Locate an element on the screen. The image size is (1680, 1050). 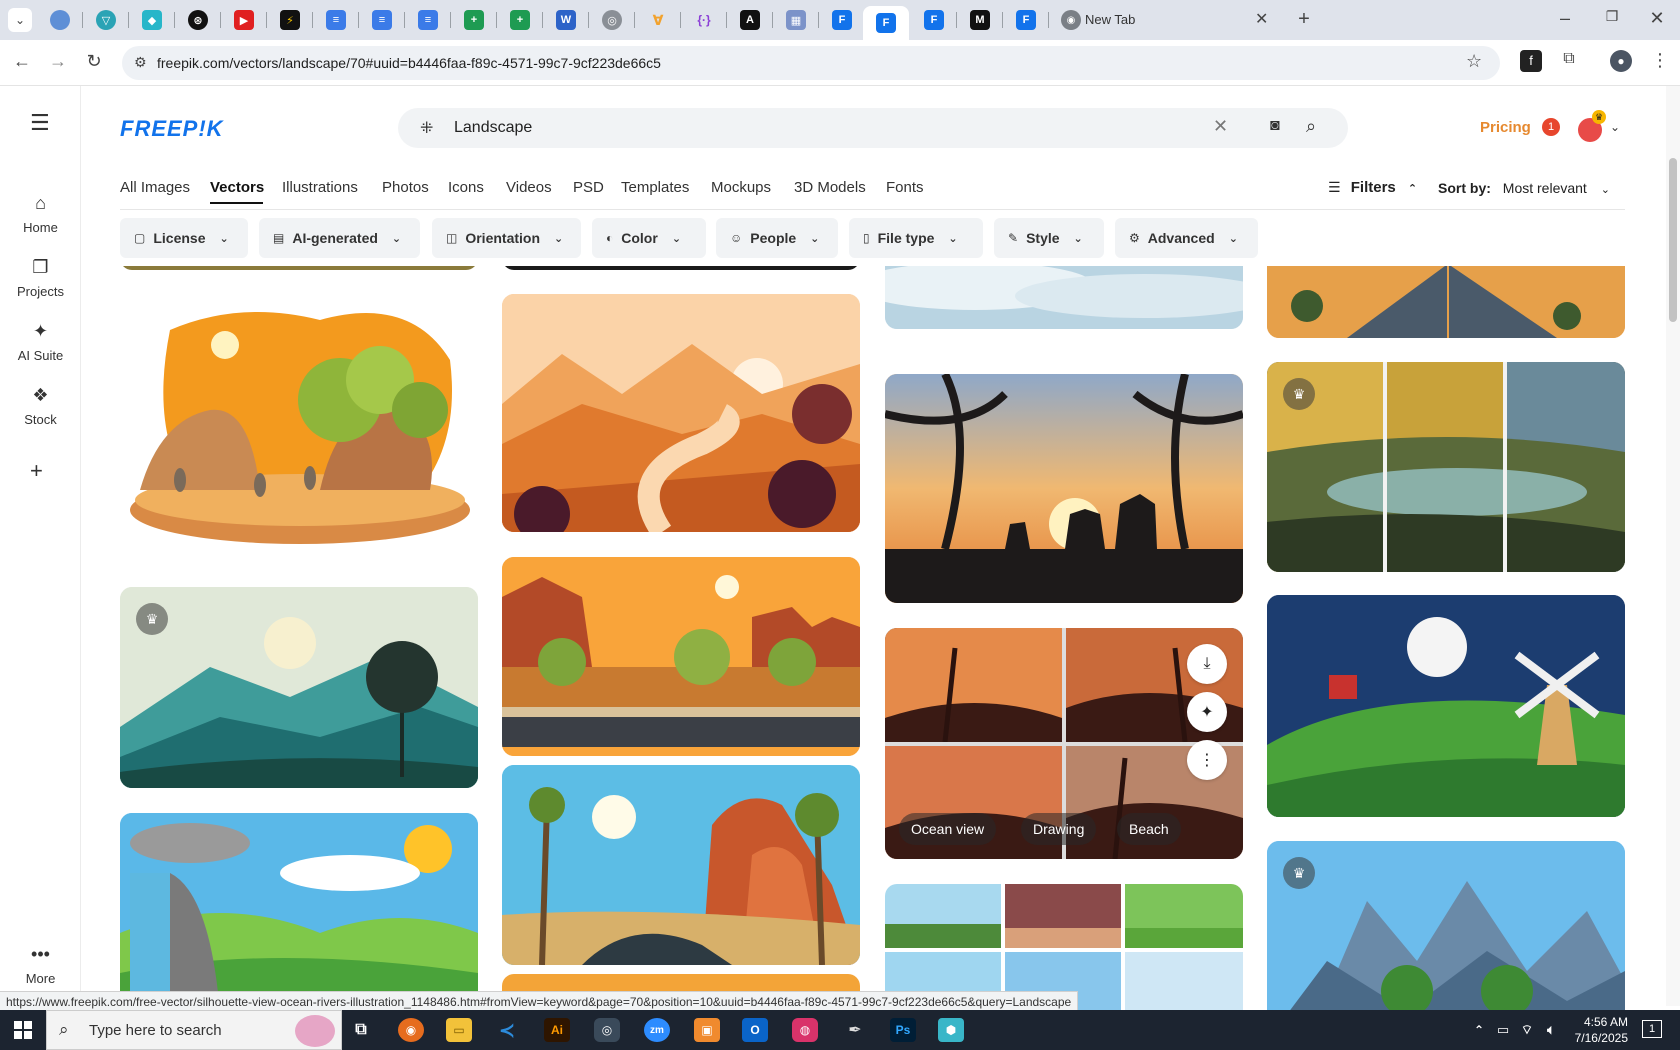
tab-favicon-3: ◆ is located at coordinates (152, 20).